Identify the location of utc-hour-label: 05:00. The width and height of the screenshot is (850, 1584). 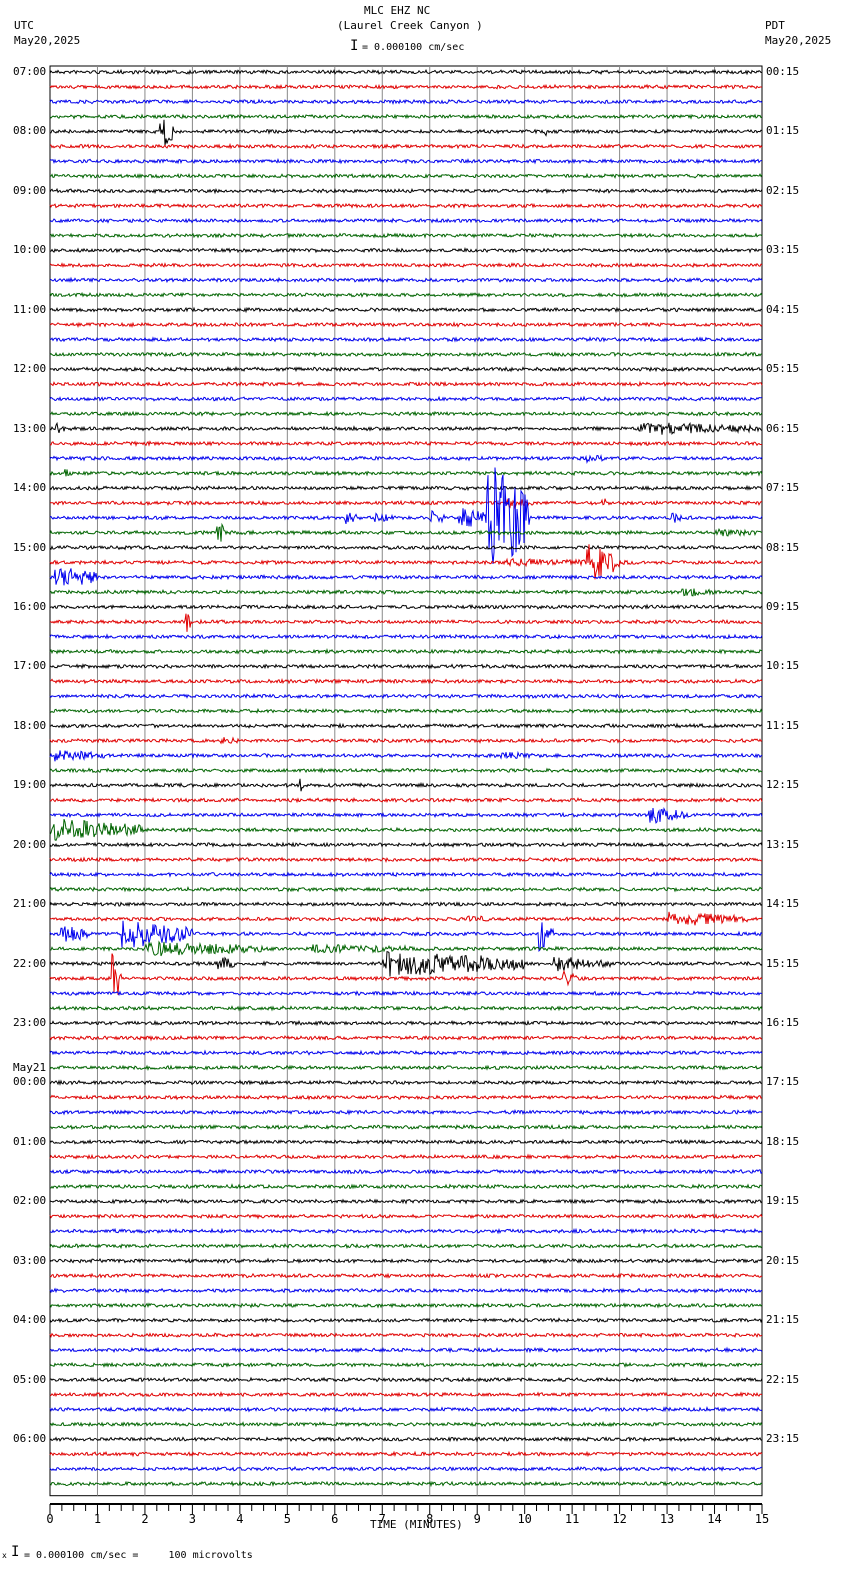
(30, 1379).